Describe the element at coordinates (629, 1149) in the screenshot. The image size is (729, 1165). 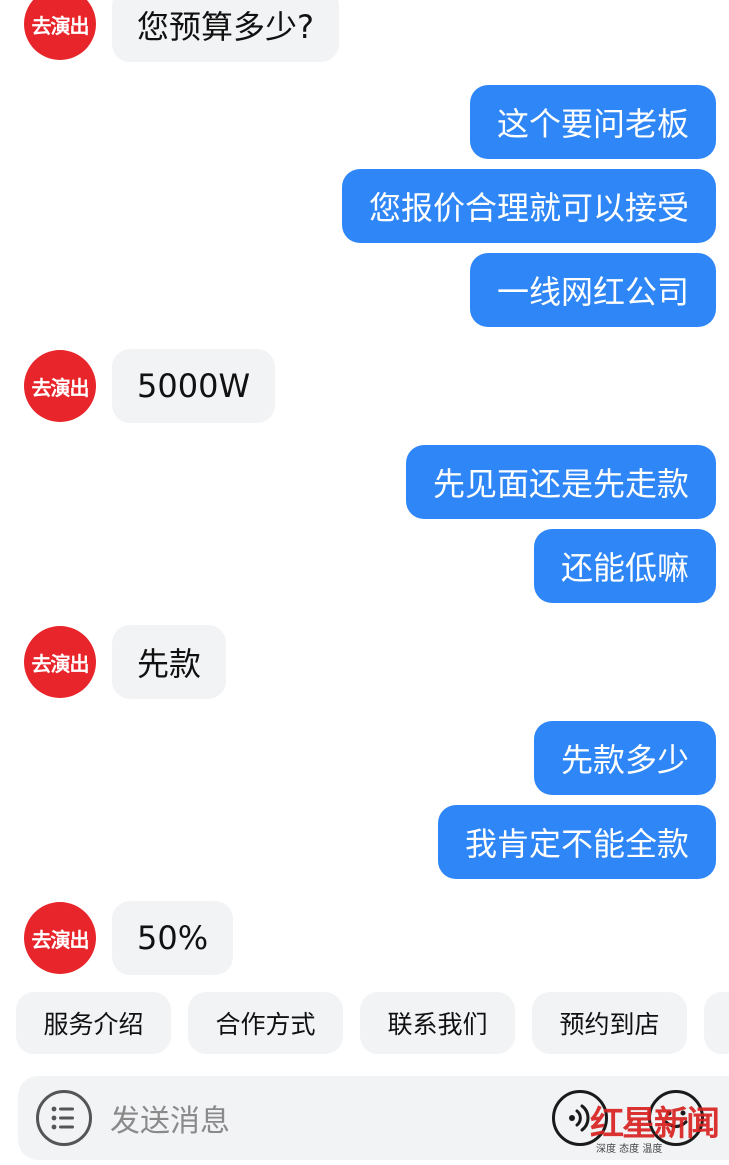
I see `watermark-tagline: 深度 态度 温度` at that location.